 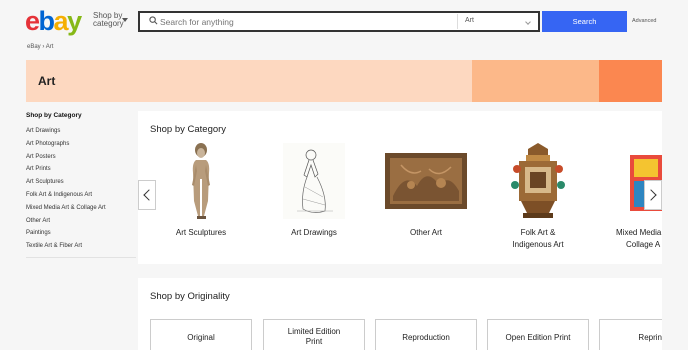 What do you see at coordinates (47, 21) in the screenshot?
I see `logo-letter-b: b` at bounding box center [47, 21].